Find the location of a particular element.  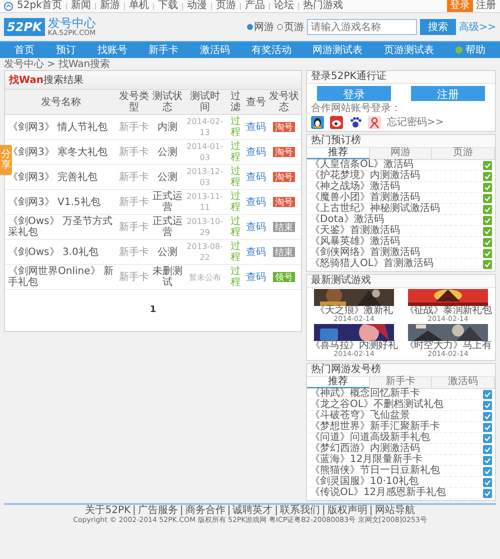

list-link: 《梦幻西游》内测激活码 is located at coordinates (365, 449).